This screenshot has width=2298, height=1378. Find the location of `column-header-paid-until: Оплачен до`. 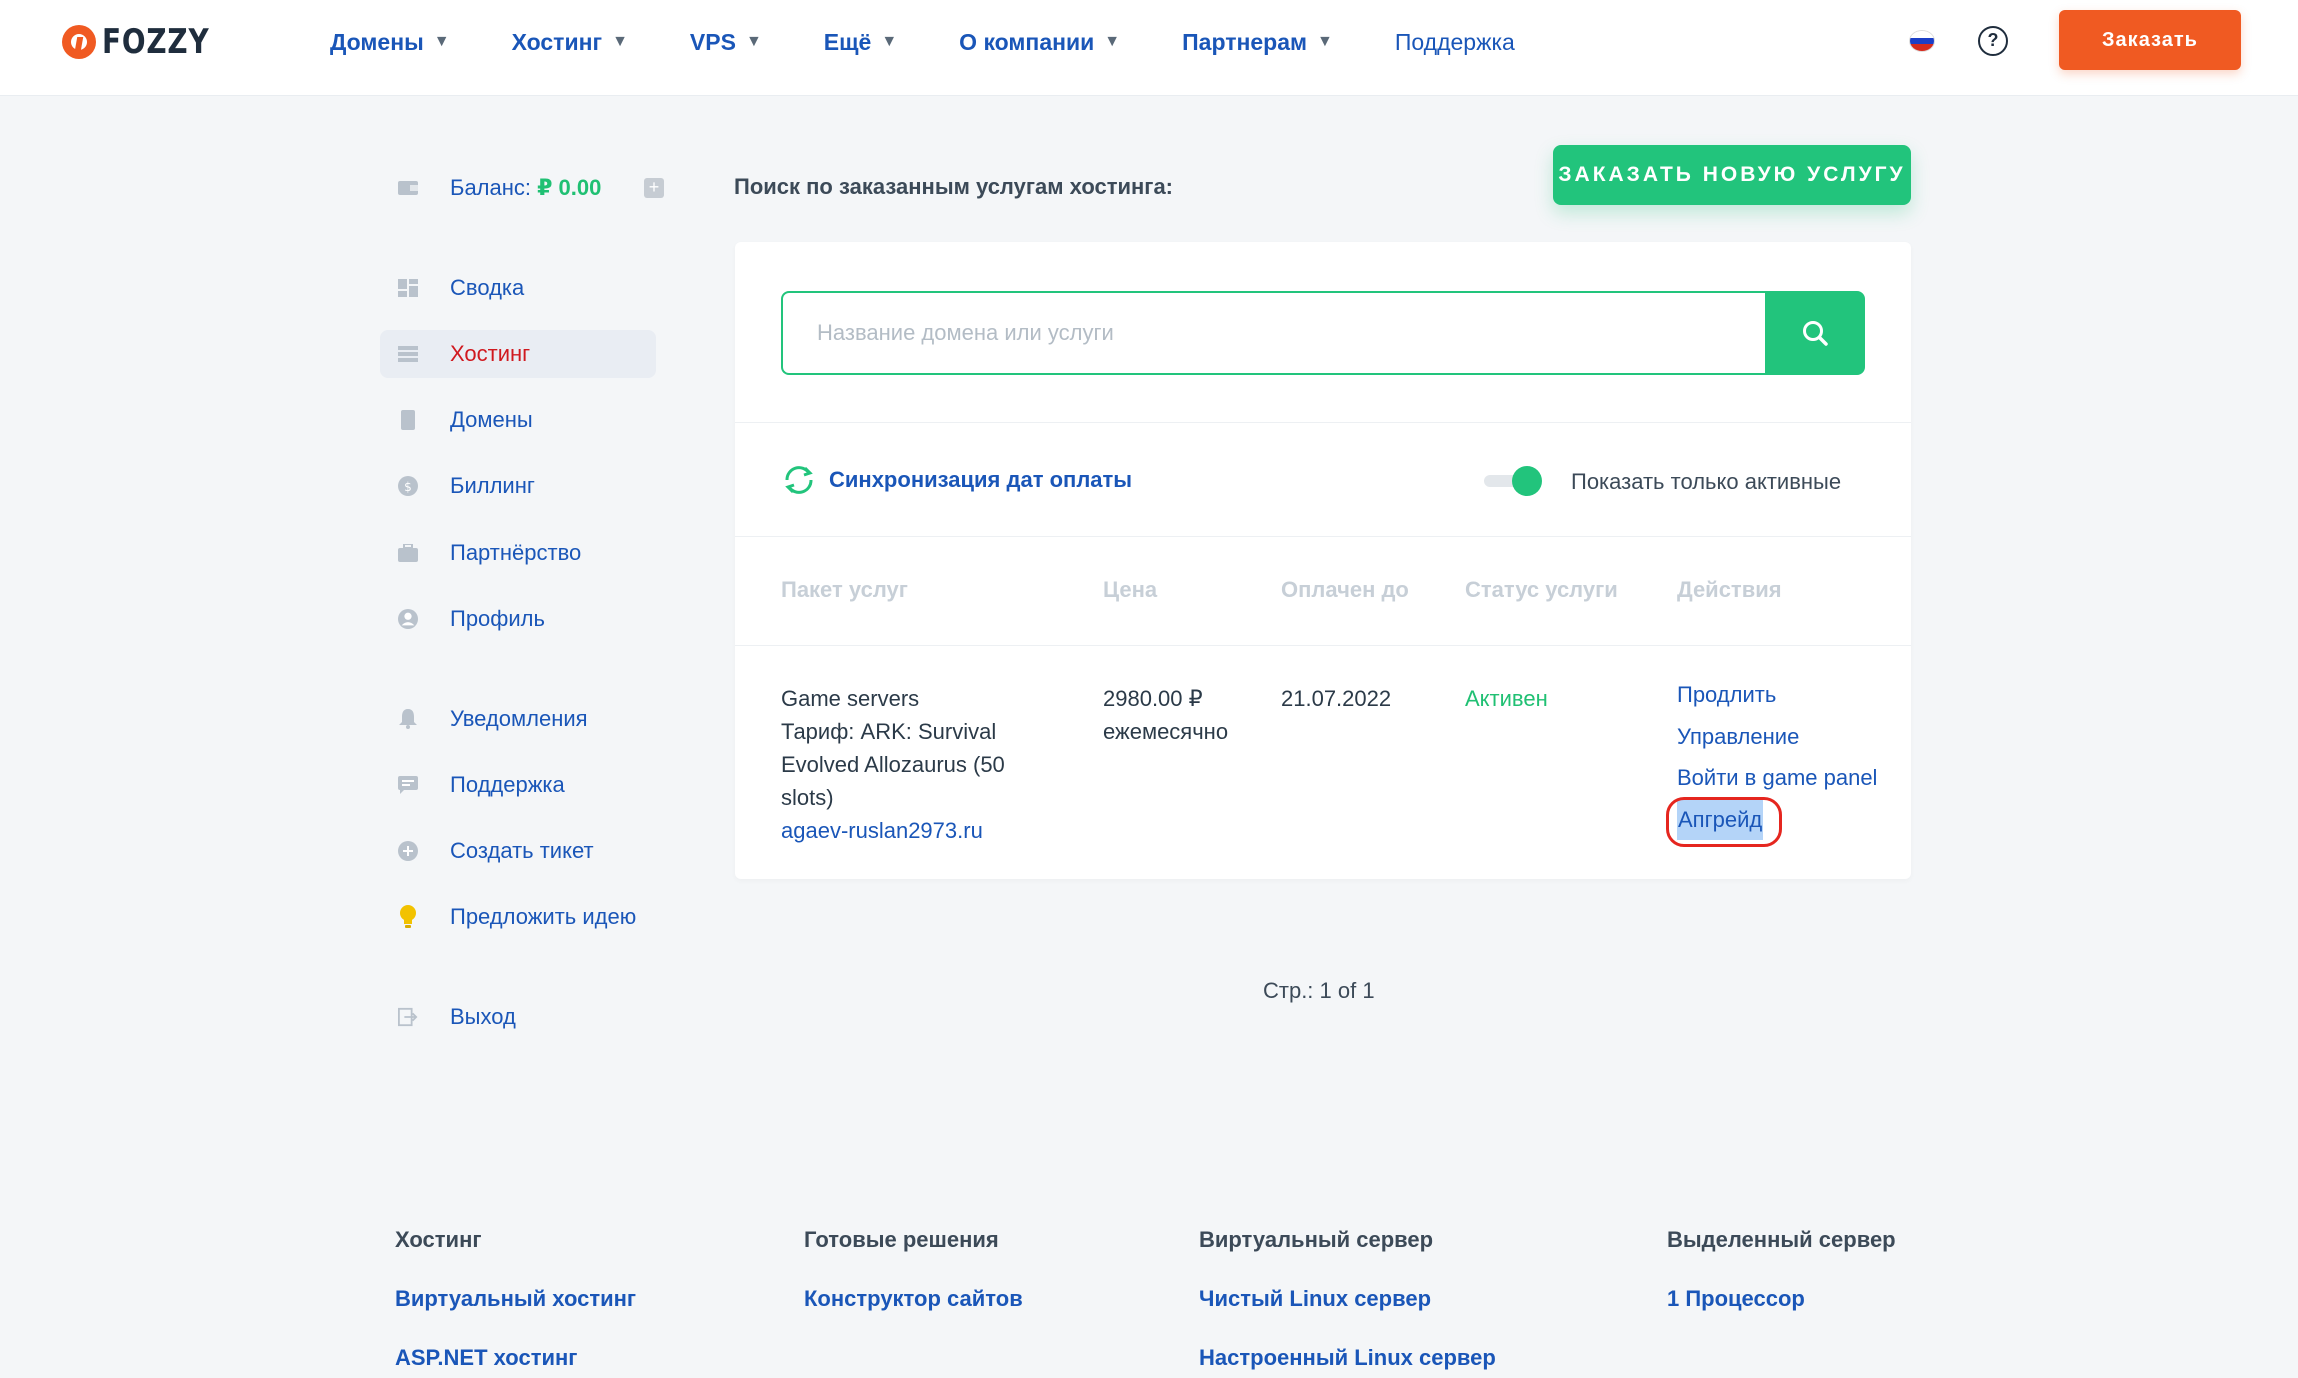

column-header-paid-until: Оплачен до is located at coordinates (1345, 589).